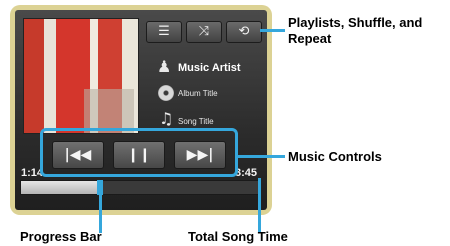  Describe the element at coordinates (246, 173) in the screenshot. I see `total-time: 3:45` at that location.